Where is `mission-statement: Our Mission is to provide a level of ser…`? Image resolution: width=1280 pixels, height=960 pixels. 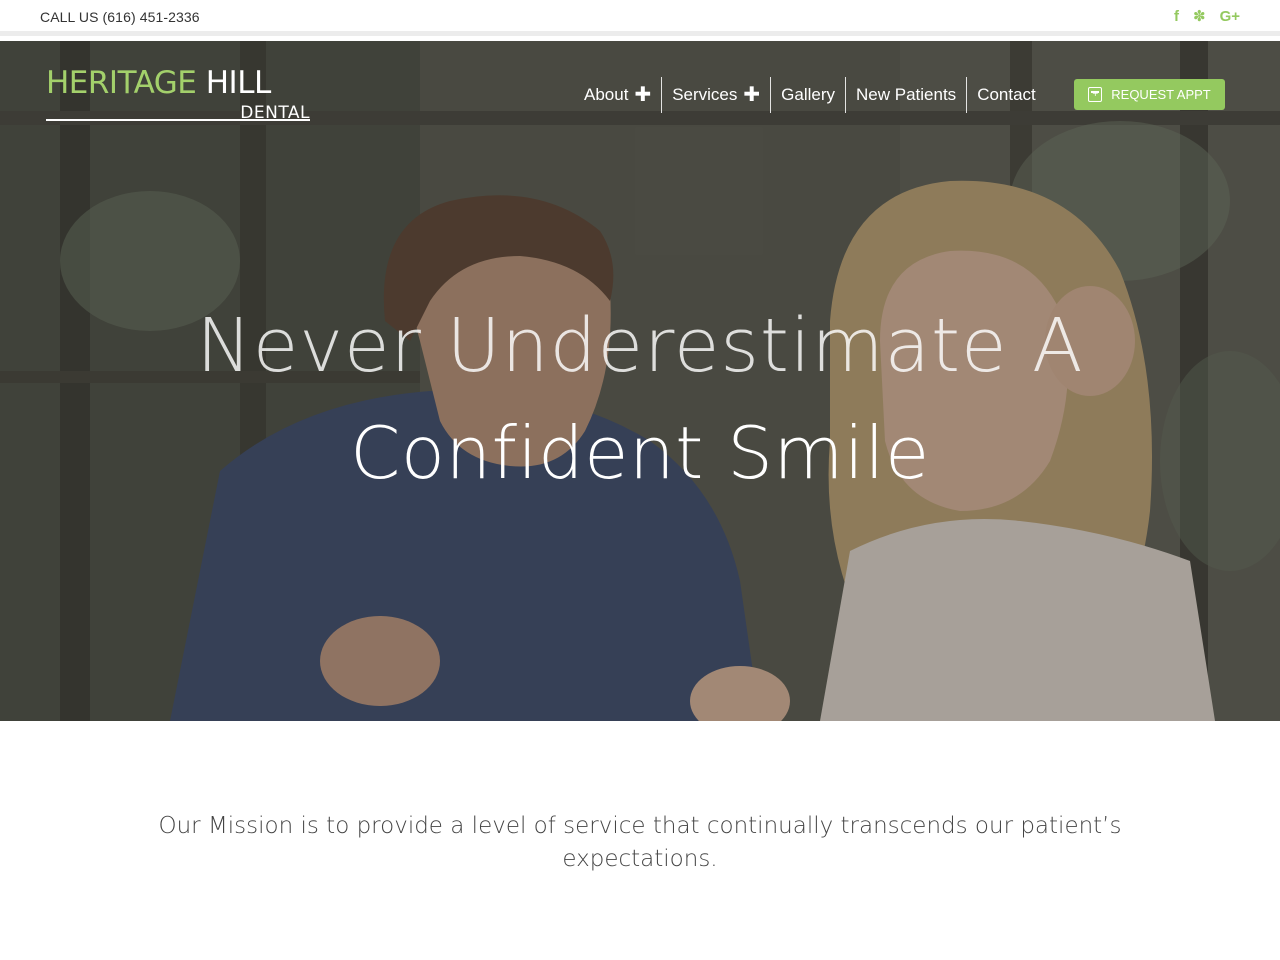
mission-statement: Our Mission is to provide a level of ser… is located at coordinates (640, 842).